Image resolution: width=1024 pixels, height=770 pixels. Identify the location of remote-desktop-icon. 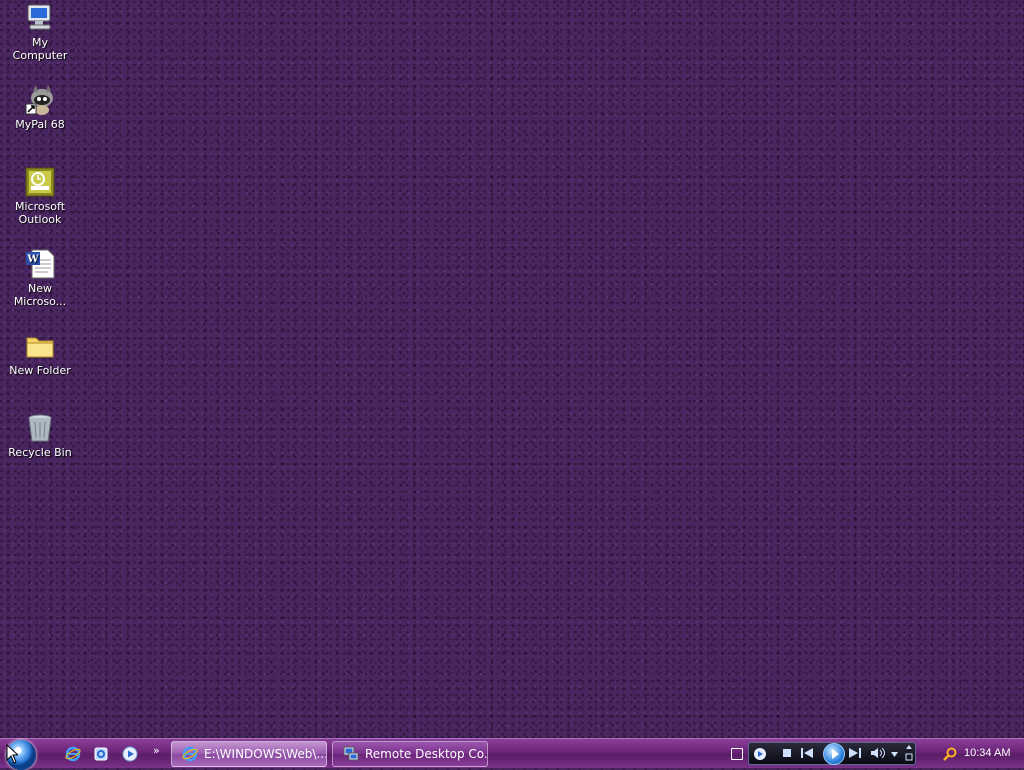
(351, 754).